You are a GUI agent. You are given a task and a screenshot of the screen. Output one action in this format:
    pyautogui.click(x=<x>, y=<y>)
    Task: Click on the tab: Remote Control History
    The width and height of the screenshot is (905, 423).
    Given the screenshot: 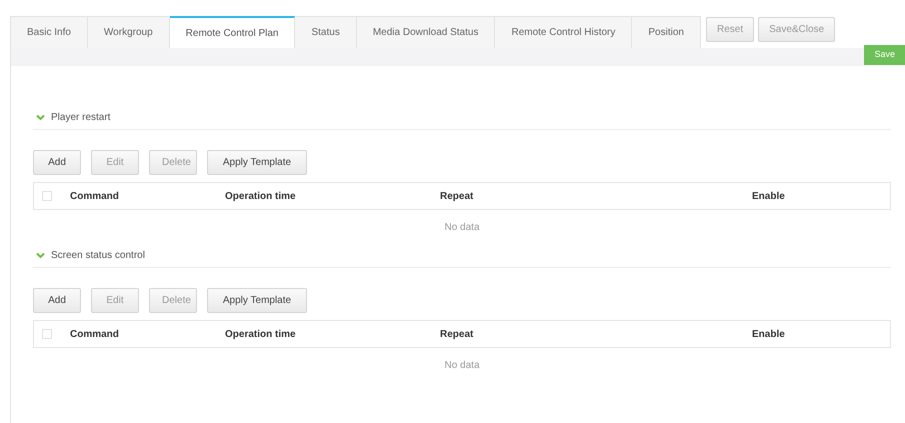 What is the action you would take?
    pyautogui.click(x=563, y=32)
    